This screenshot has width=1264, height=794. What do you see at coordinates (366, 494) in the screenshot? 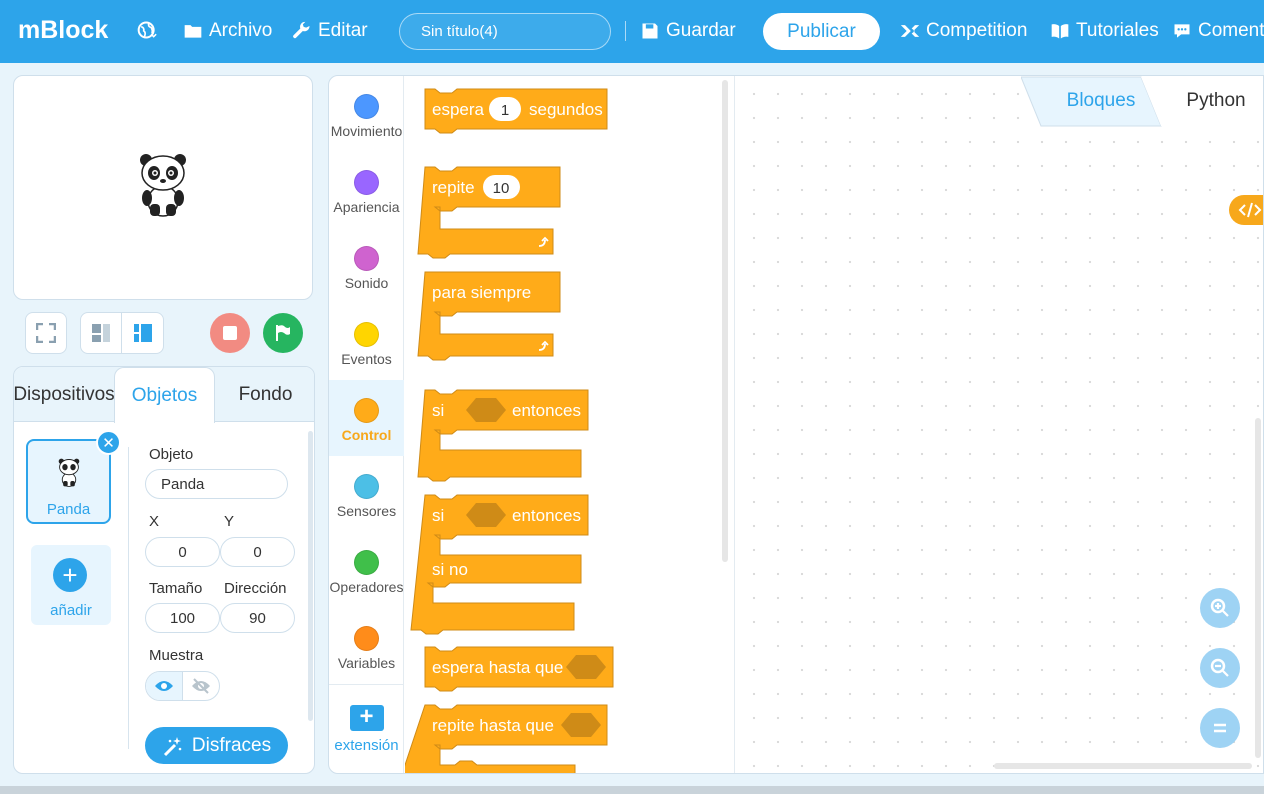
I see `category-sensing: Sensores` at bounding box center [366, 494].